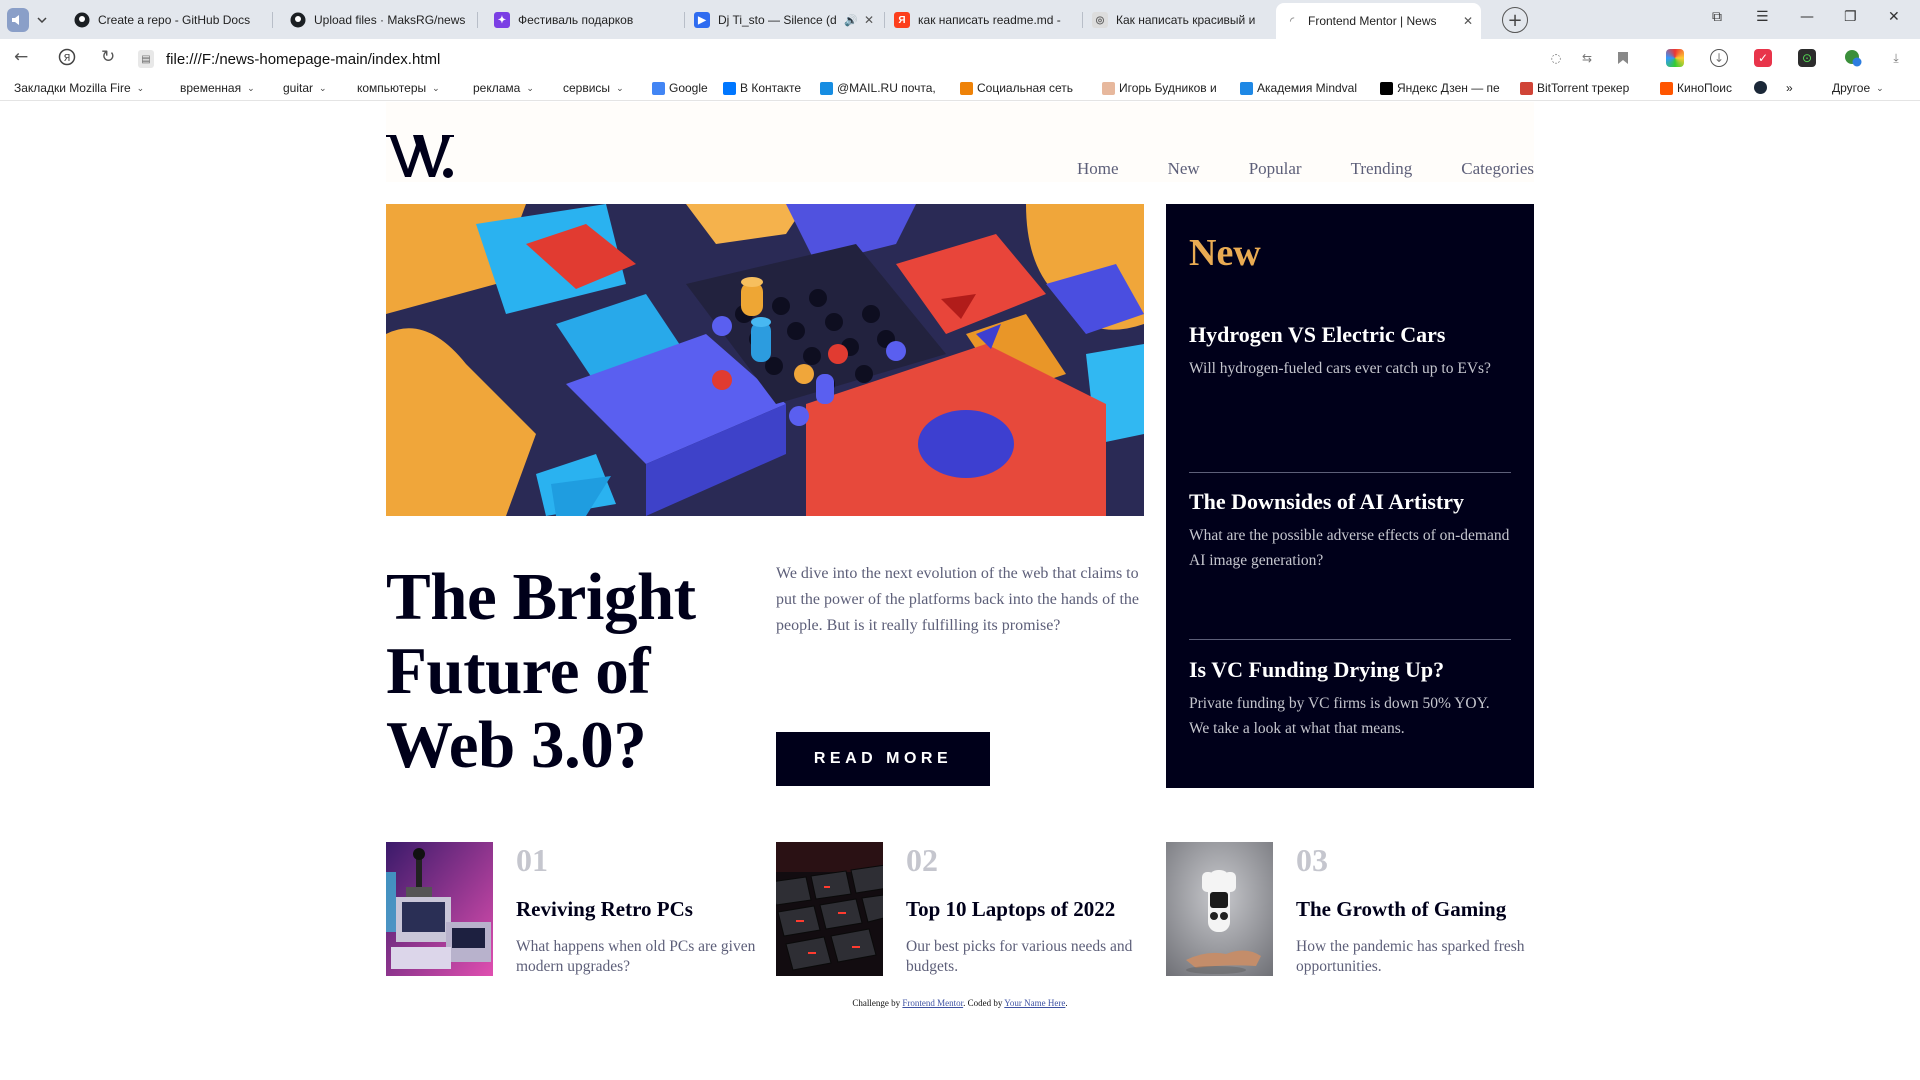  I want to click on extension-icon: ⊙, so click(1807, 58).